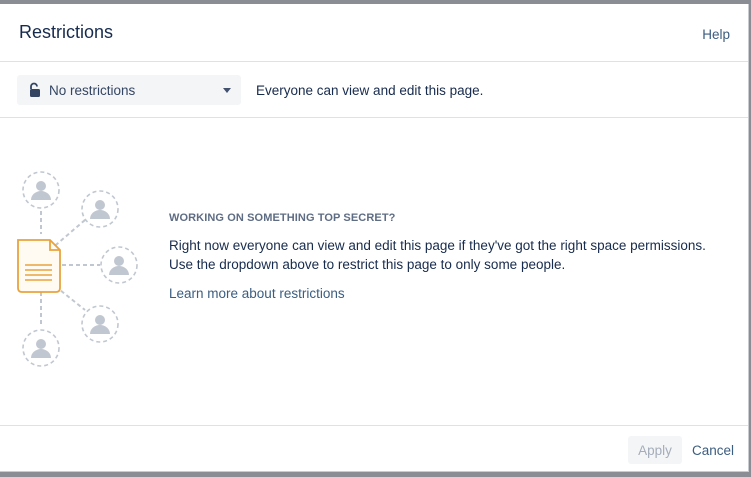  What do you see at coordinates (655, 450) in the screenshot?
I see `apply-button: Apply` at bounding box center [655, 450].